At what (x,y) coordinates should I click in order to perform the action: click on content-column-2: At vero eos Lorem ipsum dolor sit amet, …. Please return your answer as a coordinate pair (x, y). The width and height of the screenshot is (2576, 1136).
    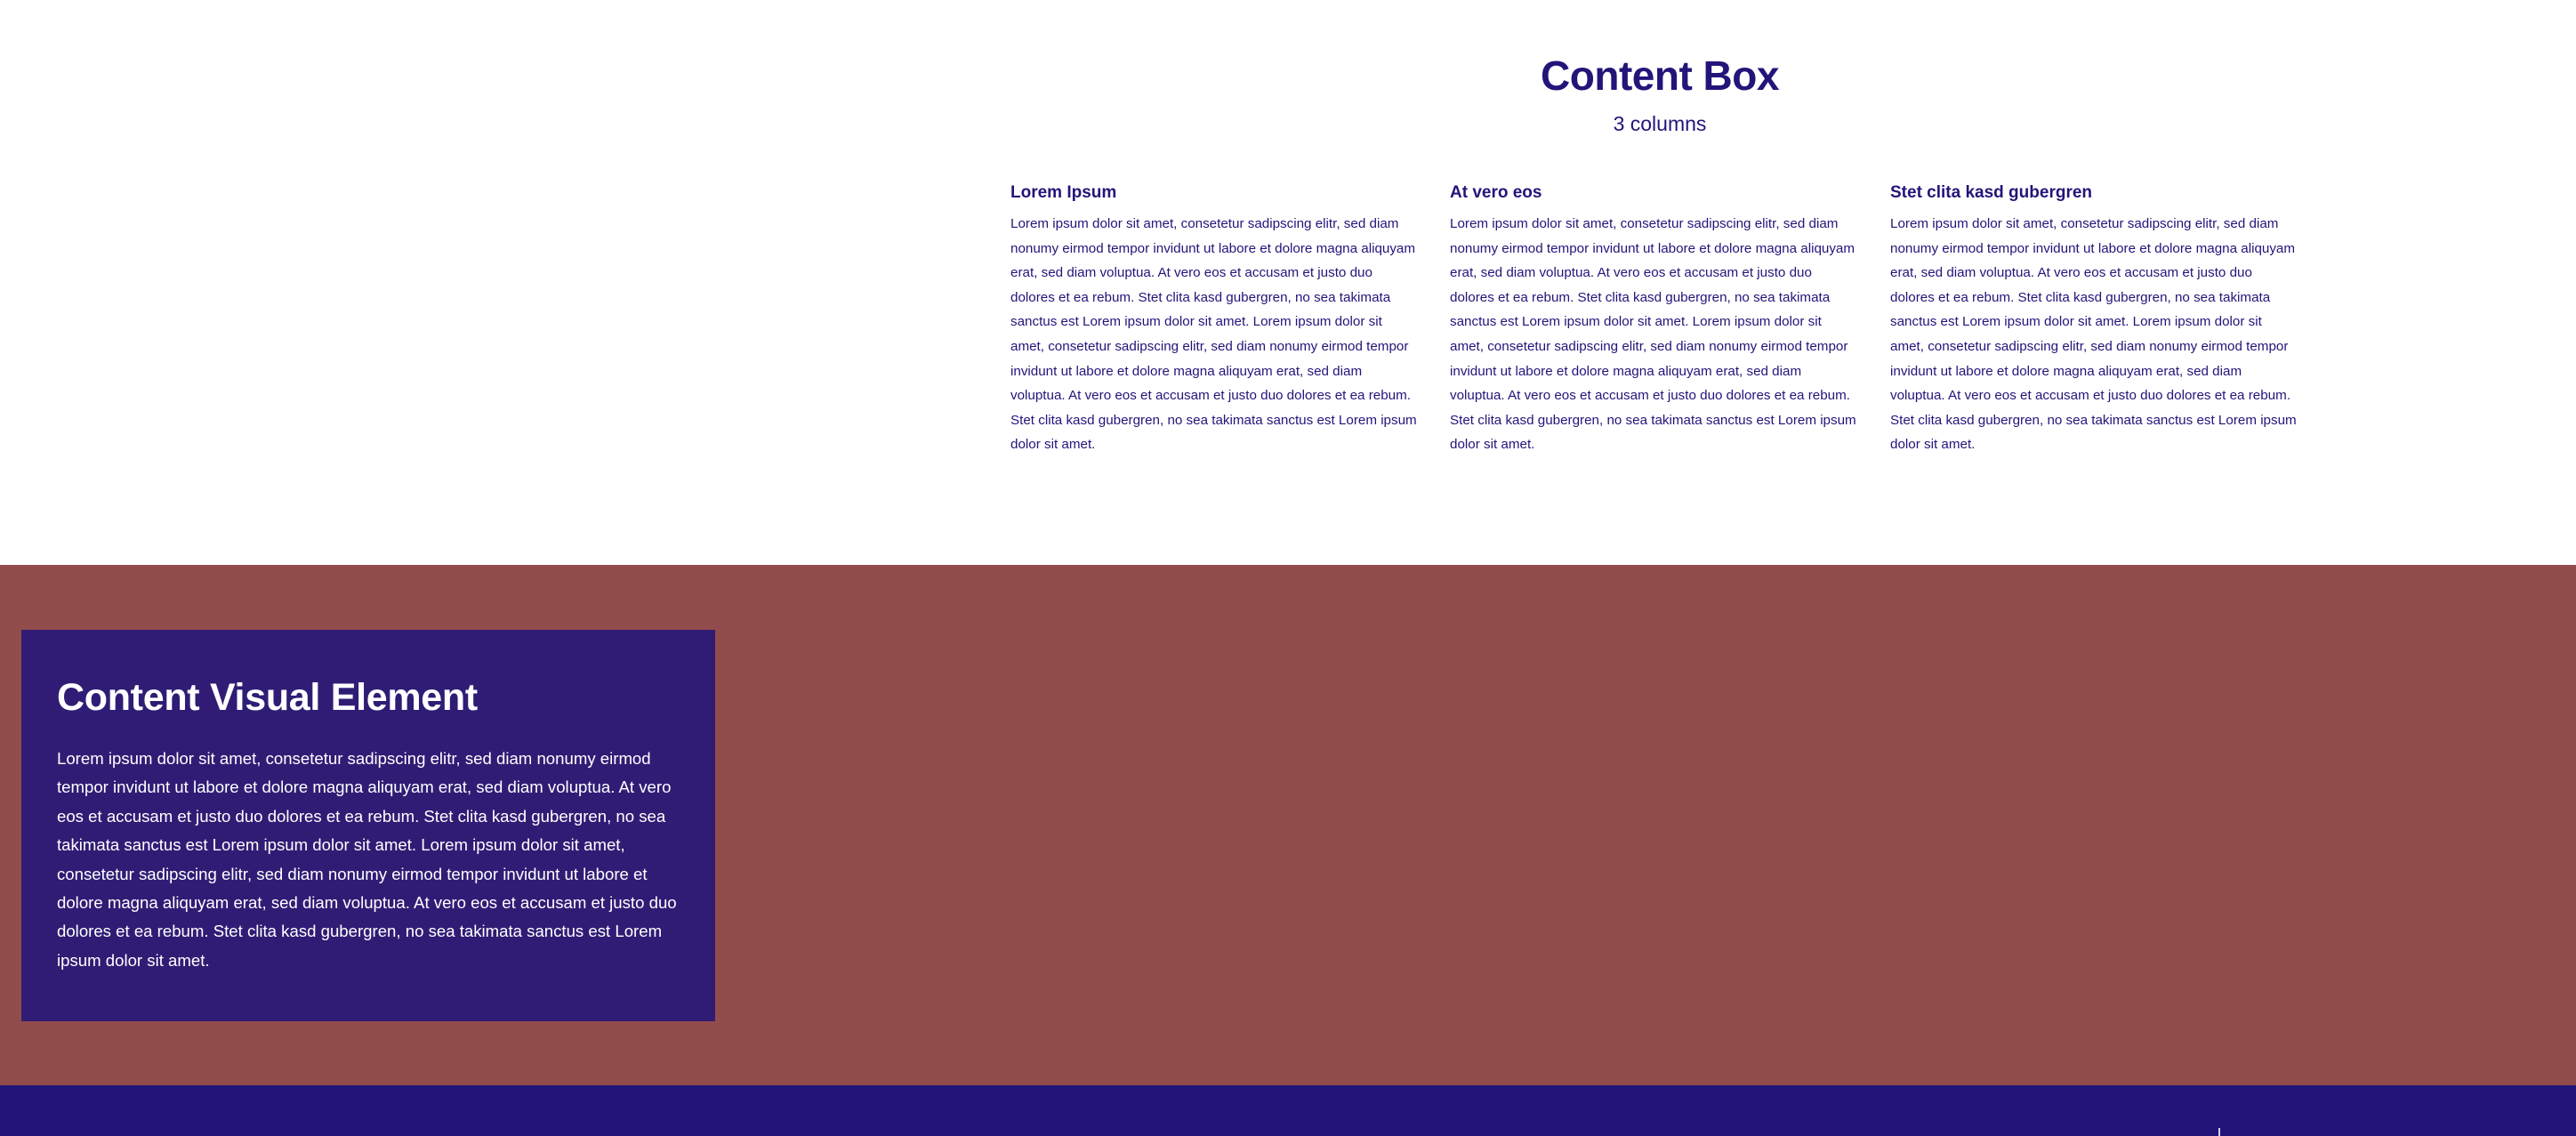
    Looking at the image, I should click on (1654, 319).